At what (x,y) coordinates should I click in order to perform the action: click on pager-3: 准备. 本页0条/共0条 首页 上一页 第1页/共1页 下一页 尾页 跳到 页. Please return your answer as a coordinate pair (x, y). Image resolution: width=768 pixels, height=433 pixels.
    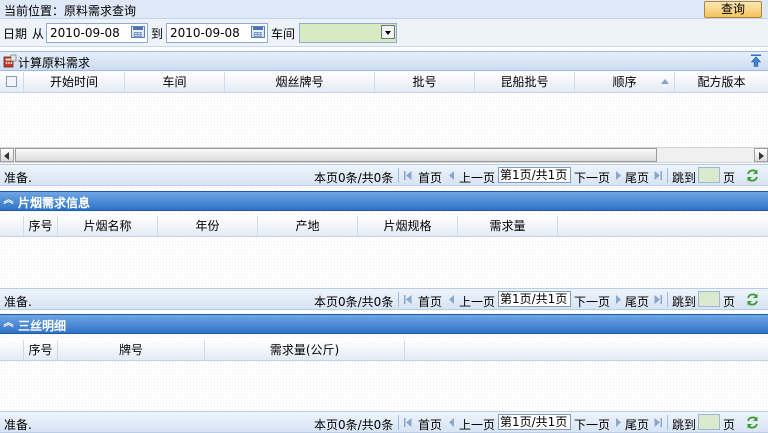
    Looking at the image, I should click on (384, 422).